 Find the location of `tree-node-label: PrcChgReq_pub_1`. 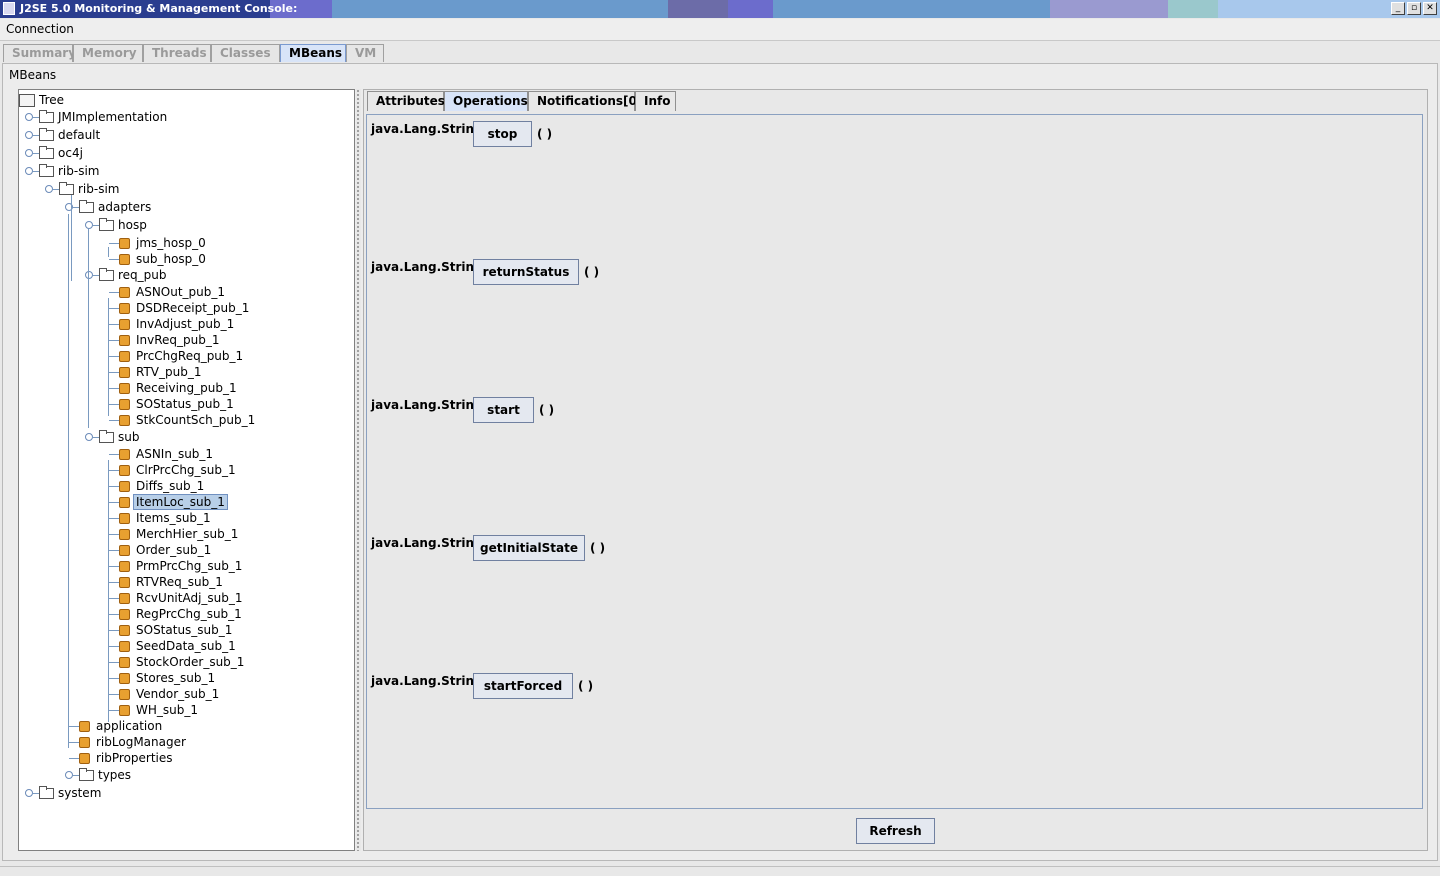

tree-node-label: PrcChgReq_pub_1 is located at coordinates (190, 356).